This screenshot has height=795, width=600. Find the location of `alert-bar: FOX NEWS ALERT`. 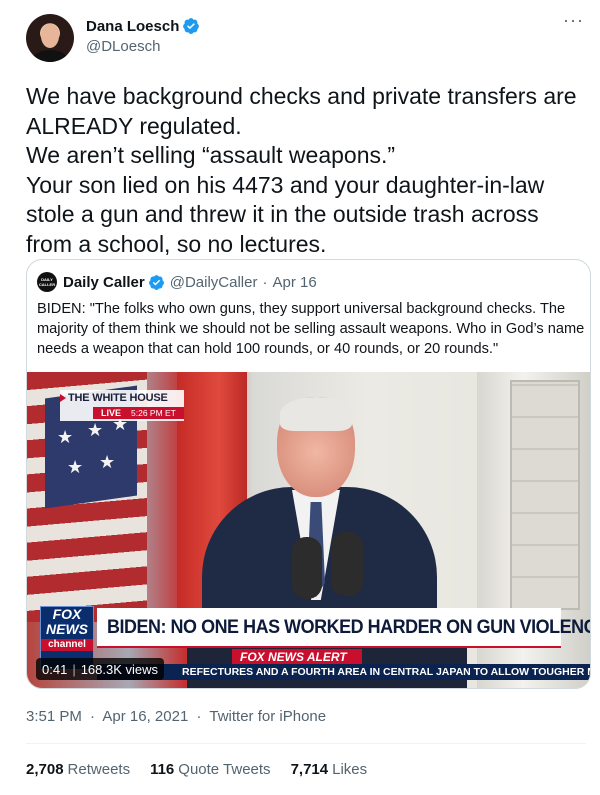

alert-bar: FOX NEWS ALERT is located at coordinates (297, 657).